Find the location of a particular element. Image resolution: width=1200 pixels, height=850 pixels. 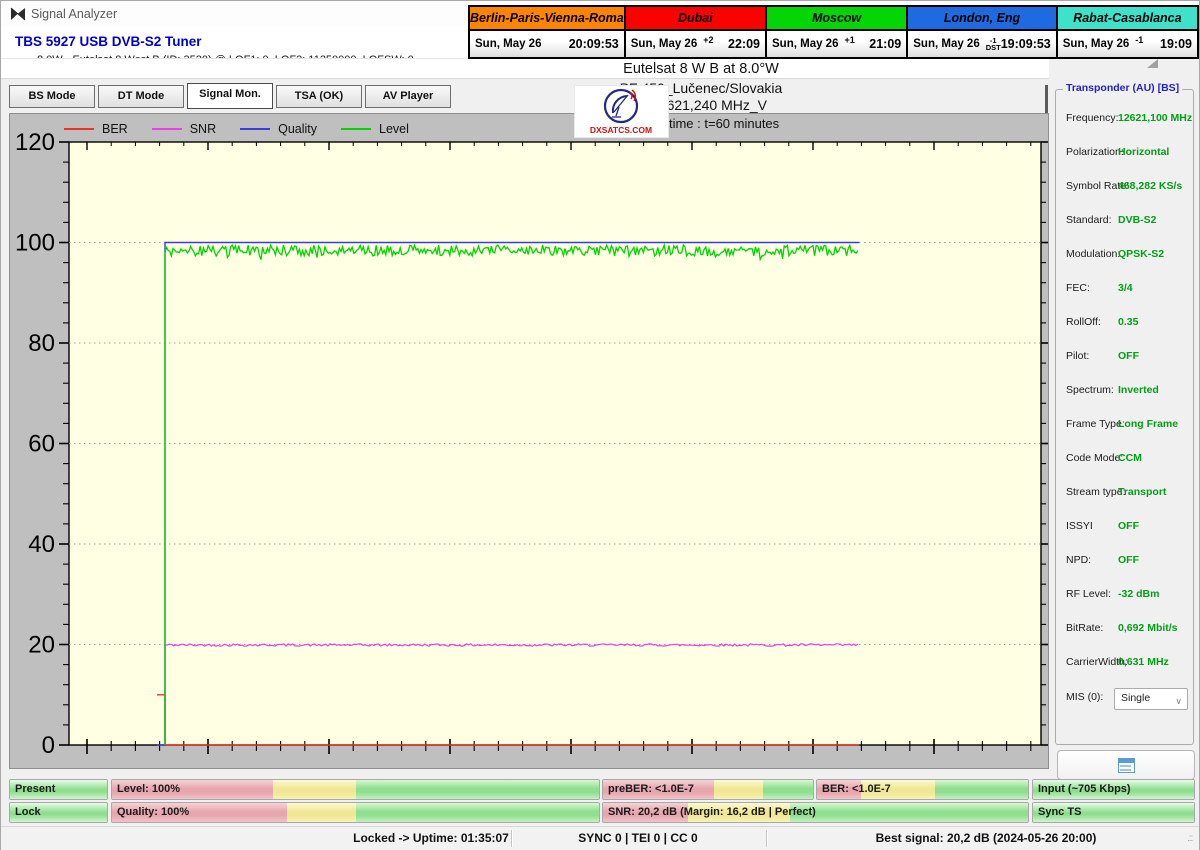

tp-value-carrierwidth-: 0,631 MHz is located at coordinates (1143, 662).